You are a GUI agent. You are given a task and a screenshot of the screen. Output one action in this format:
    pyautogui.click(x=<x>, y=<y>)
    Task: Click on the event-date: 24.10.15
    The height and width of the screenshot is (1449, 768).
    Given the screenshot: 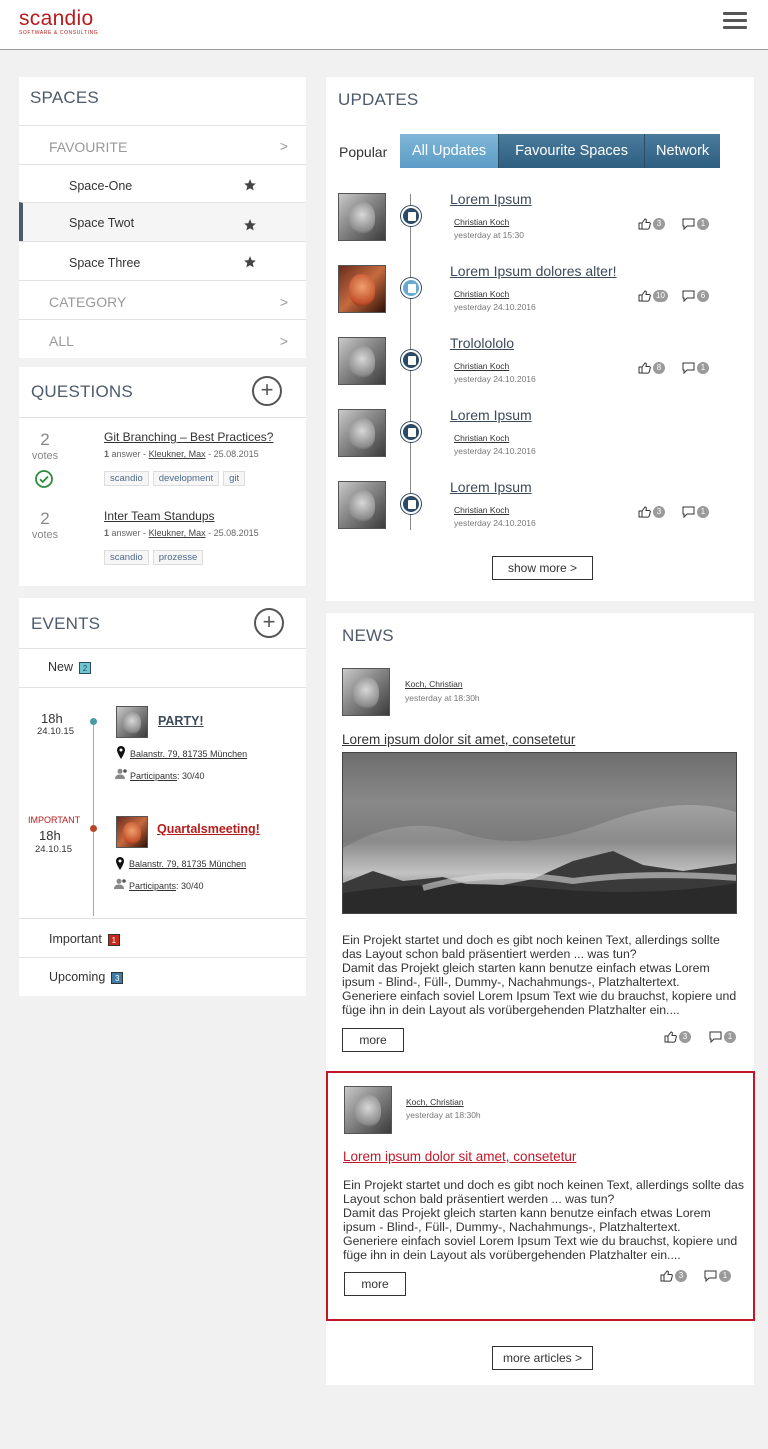 What is the action you would take?
    pyautogui.click(x=55, y=731)
    